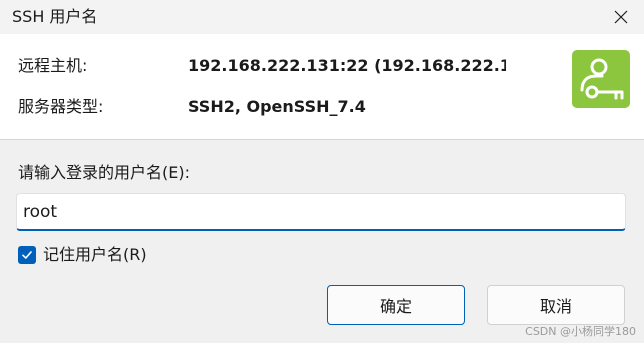 The image size is (644, 343). Describe the element at coordinates (104, 172) in the screenshot. I see `username-prompt-label: 请输入登录的用户名(E):` at that location.